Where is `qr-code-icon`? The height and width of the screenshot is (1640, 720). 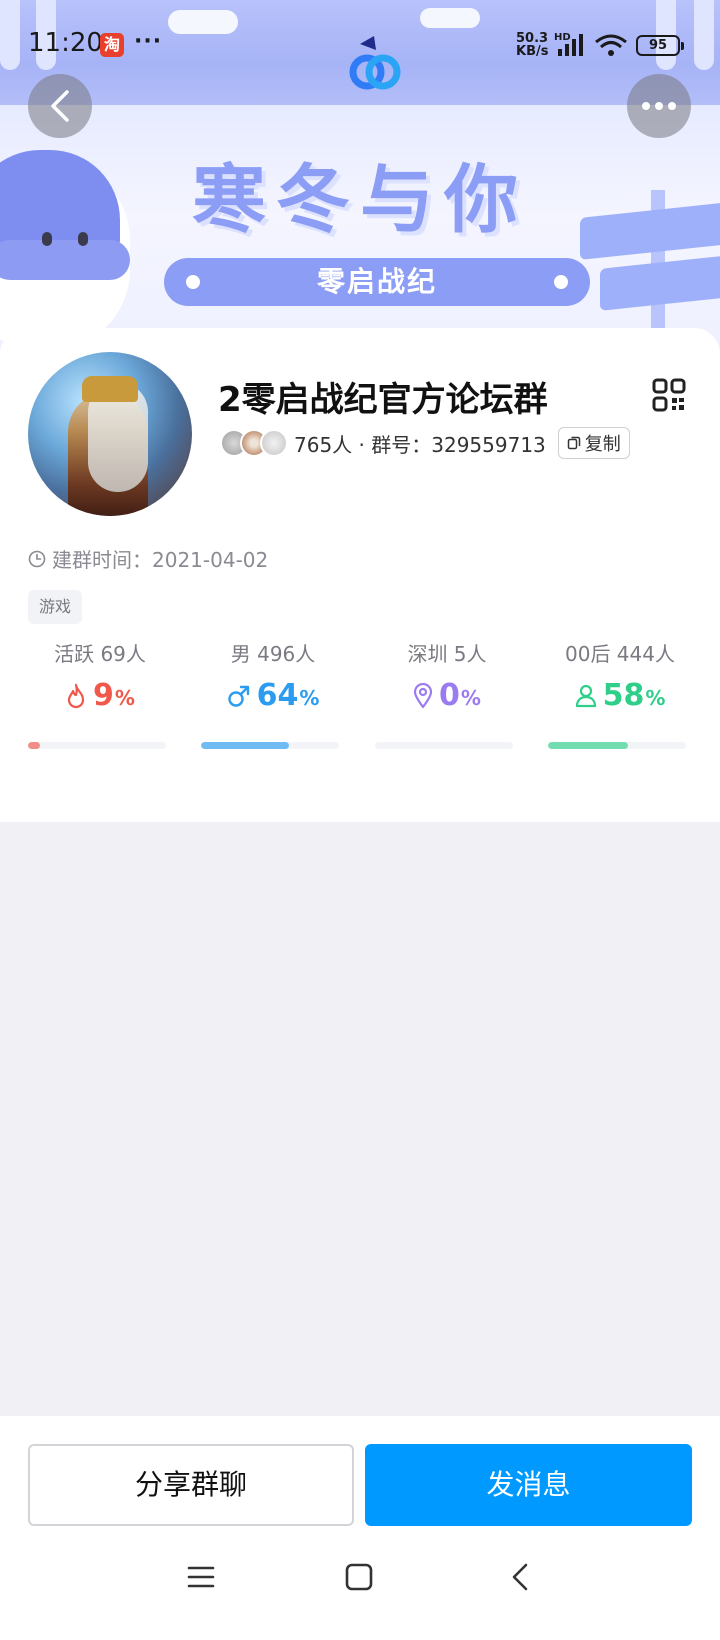
qr-code-icon is located at coordinates (669, 395).